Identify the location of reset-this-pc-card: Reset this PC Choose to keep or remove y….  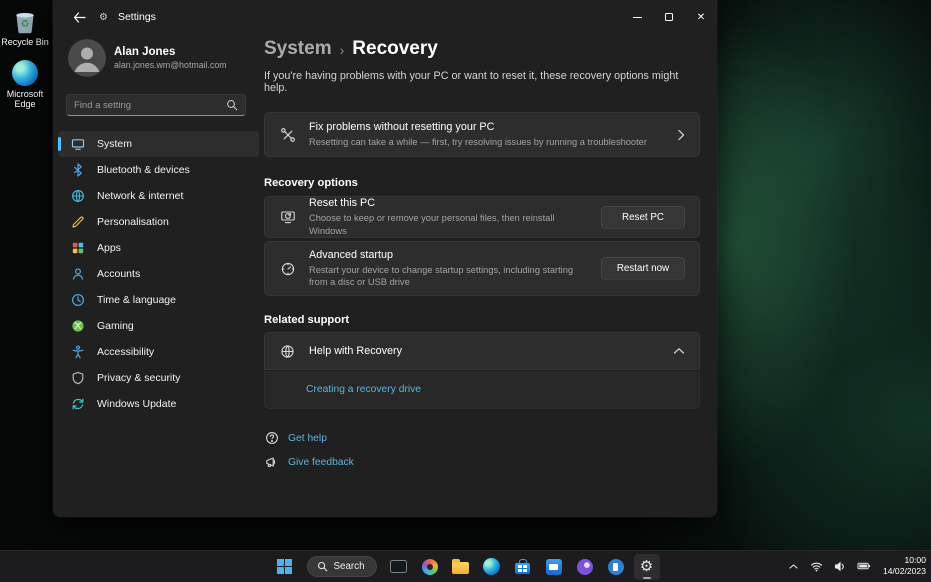
(482, 217).